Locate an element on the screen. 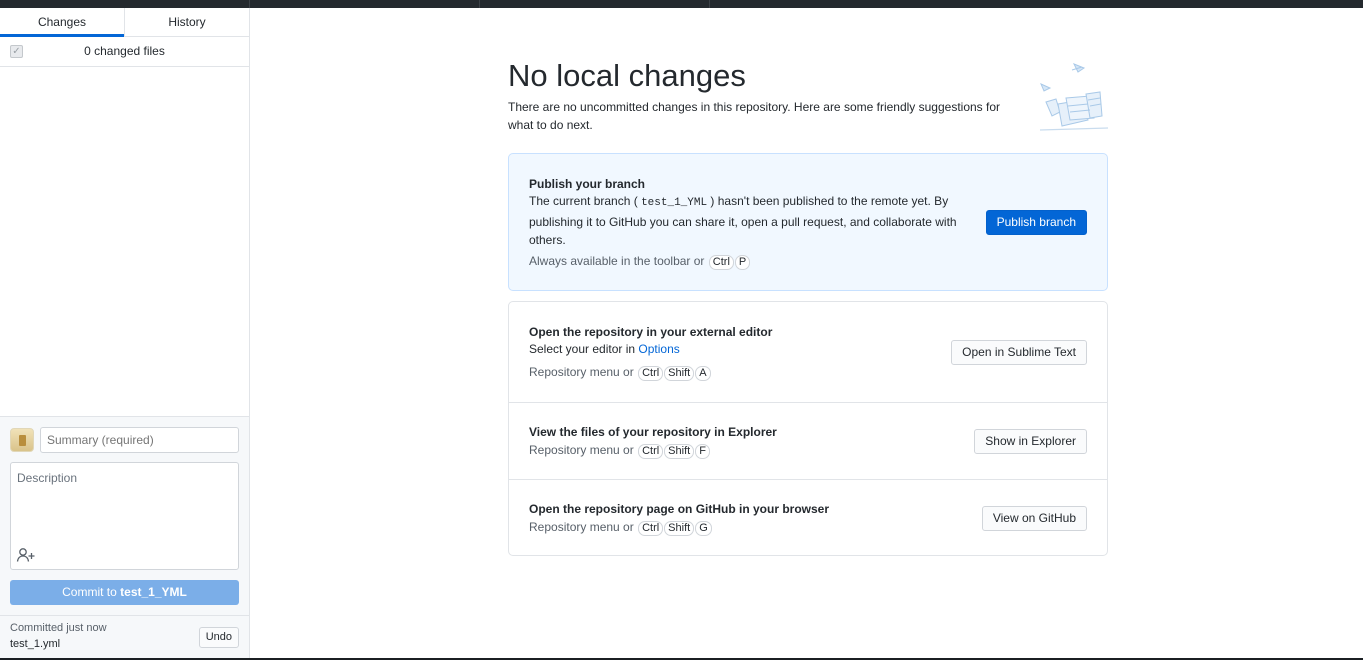 The height and width of the screenshot is (660, 1363). empty-state-illustration is located at coordinates (1074, 97).